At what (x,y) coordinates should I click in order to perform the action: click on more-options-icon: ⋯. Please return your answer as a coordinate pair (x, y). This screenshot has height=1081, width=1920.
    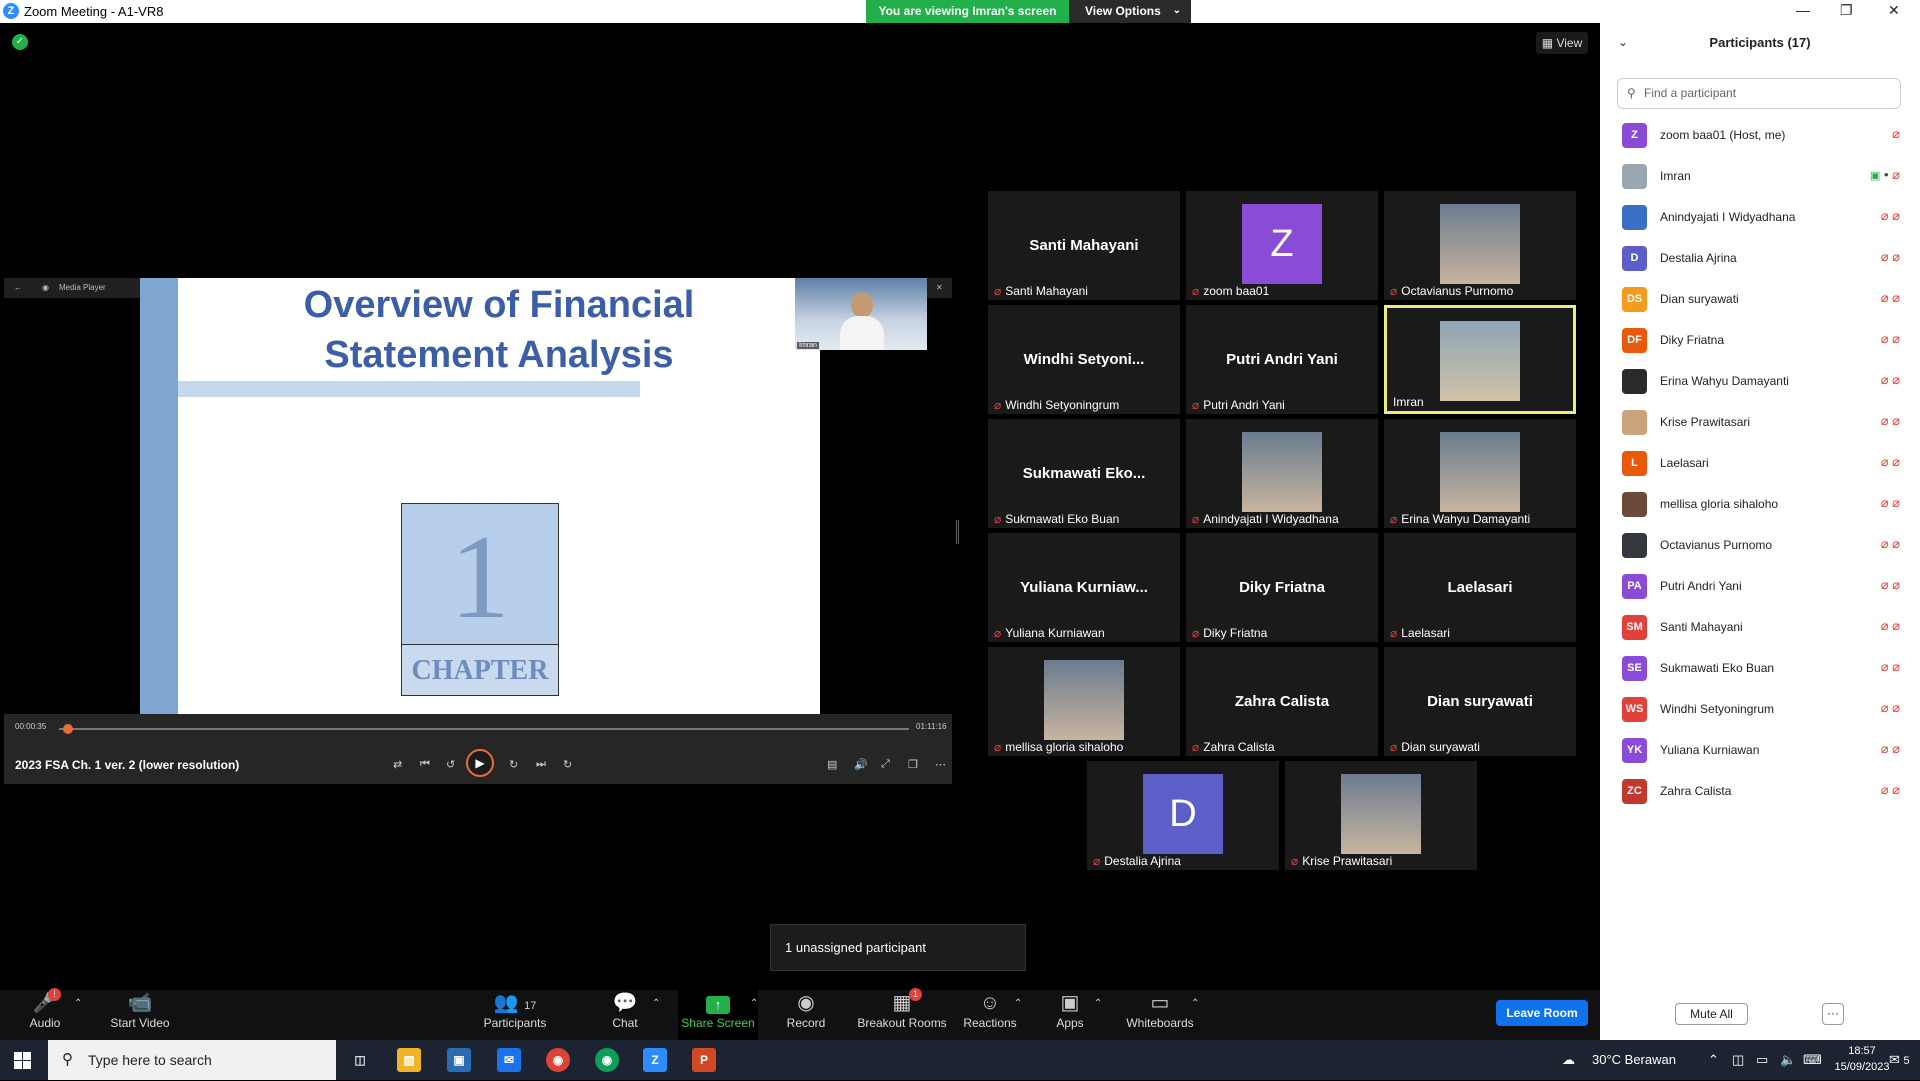
    Looking at the image, I should click on (940, 764).